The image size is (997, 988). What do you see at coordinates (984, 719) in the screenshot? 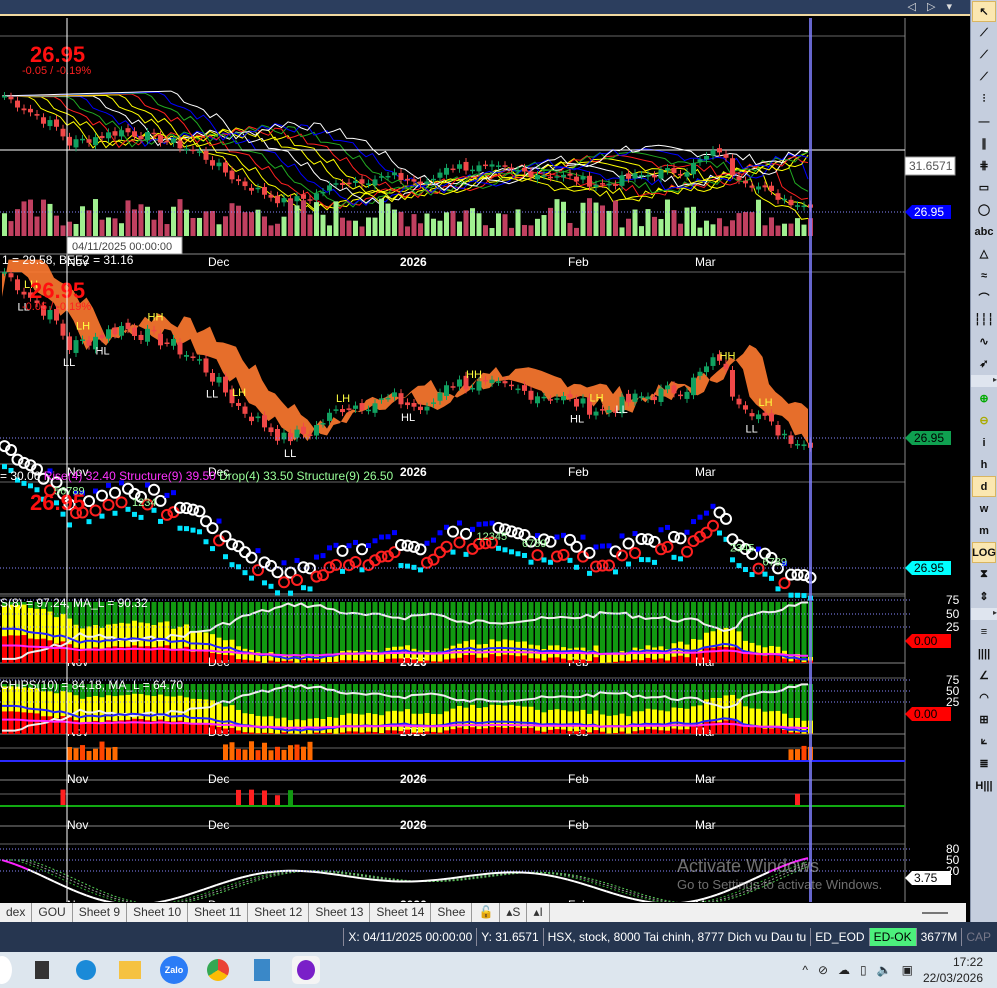
I see `tool-31-icon: ⊞` at bounding box center [984, 719].